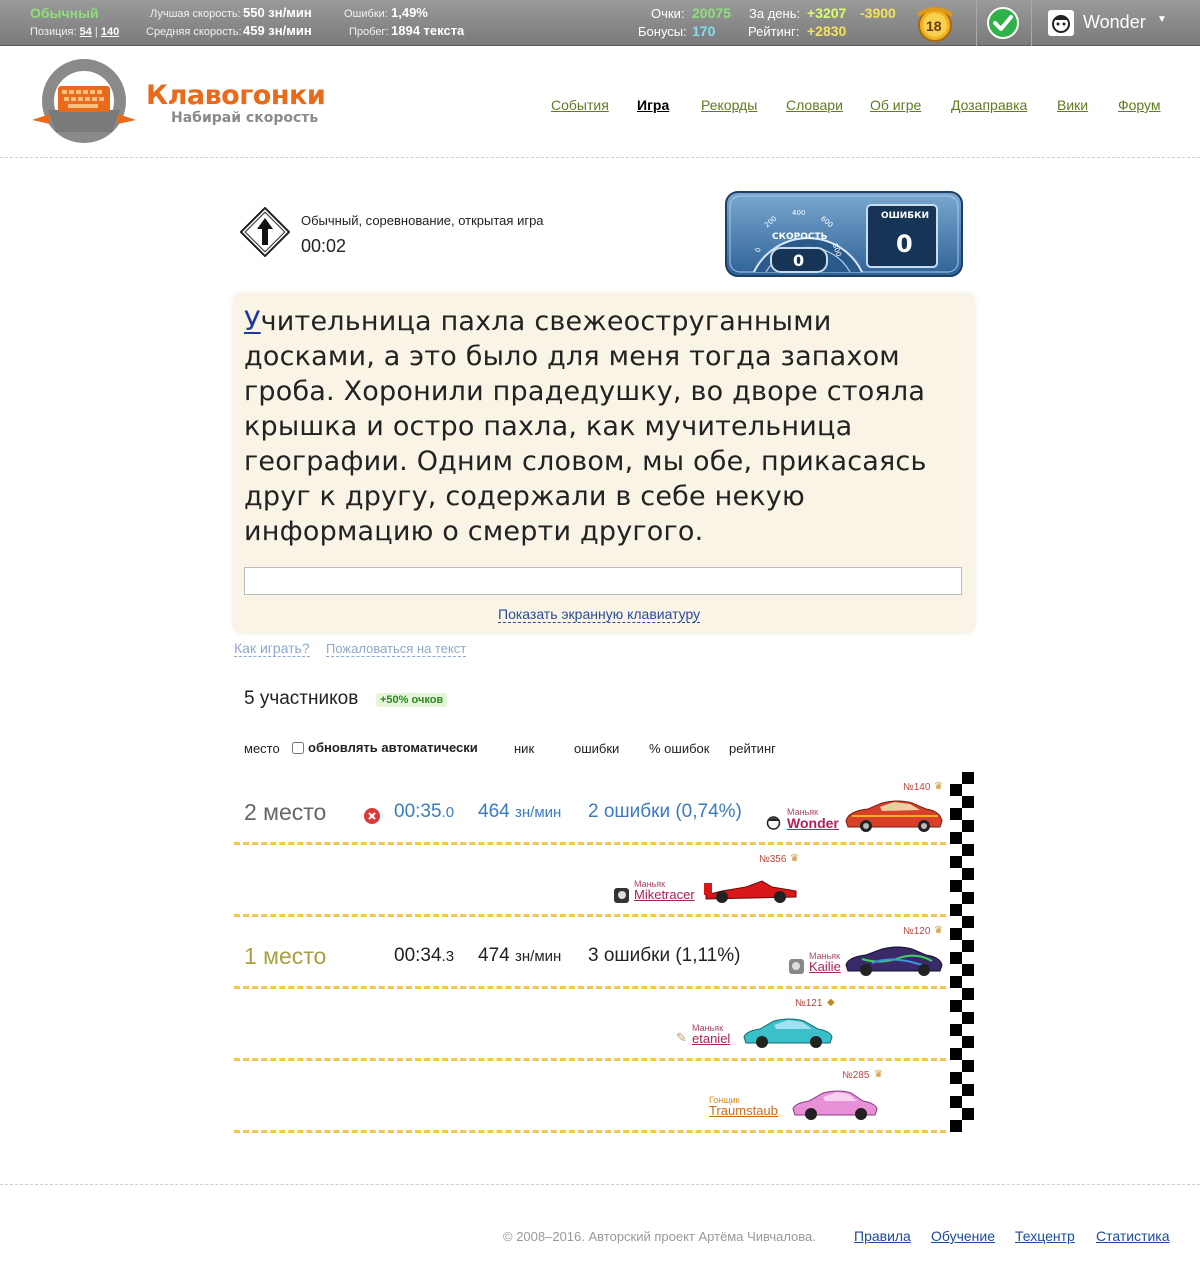 The height and width of the screenshot is (1282, 1200). Describe the element at coordinates (827, 31) in the screenshot. I see `rating-value: +2830` at that location.